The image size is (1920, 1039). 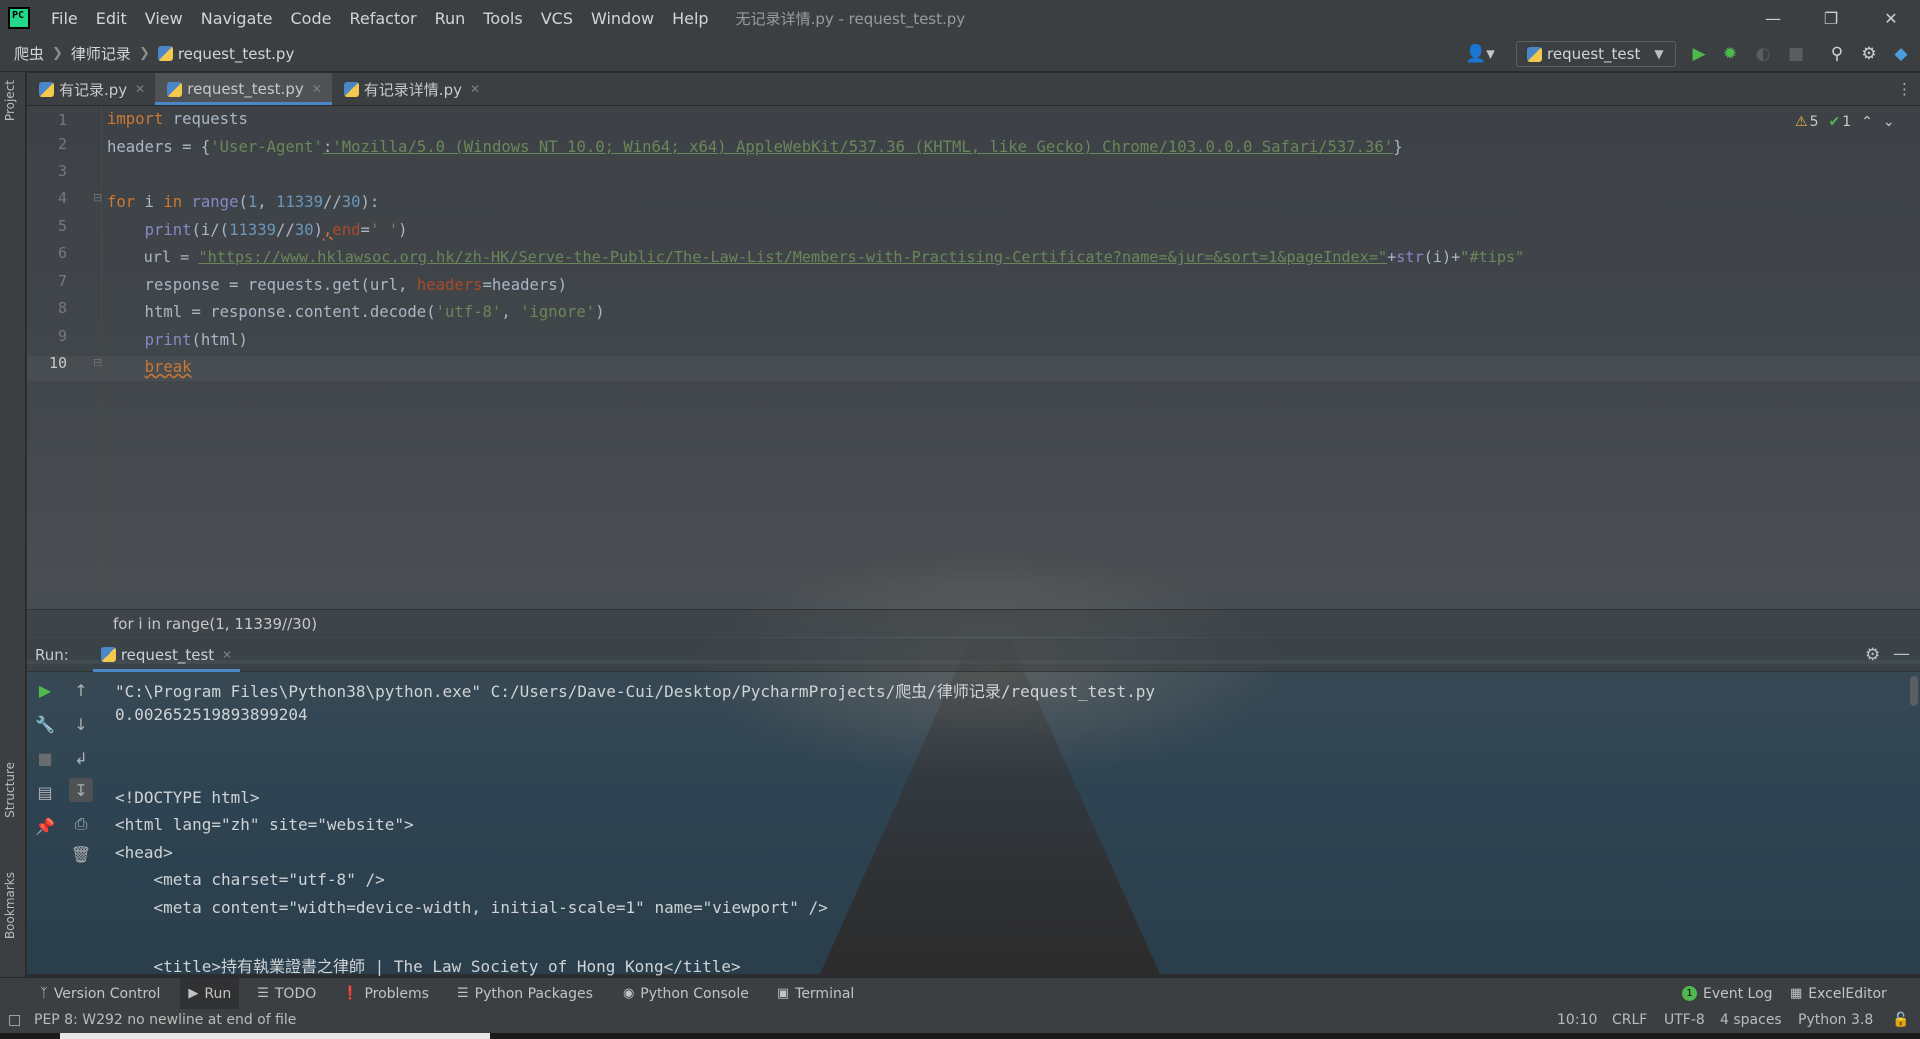 What do you see at coordinates (1773, 18) in the screenshot?
I see `minimize-icon: —` at bounding box center [1773, 18].